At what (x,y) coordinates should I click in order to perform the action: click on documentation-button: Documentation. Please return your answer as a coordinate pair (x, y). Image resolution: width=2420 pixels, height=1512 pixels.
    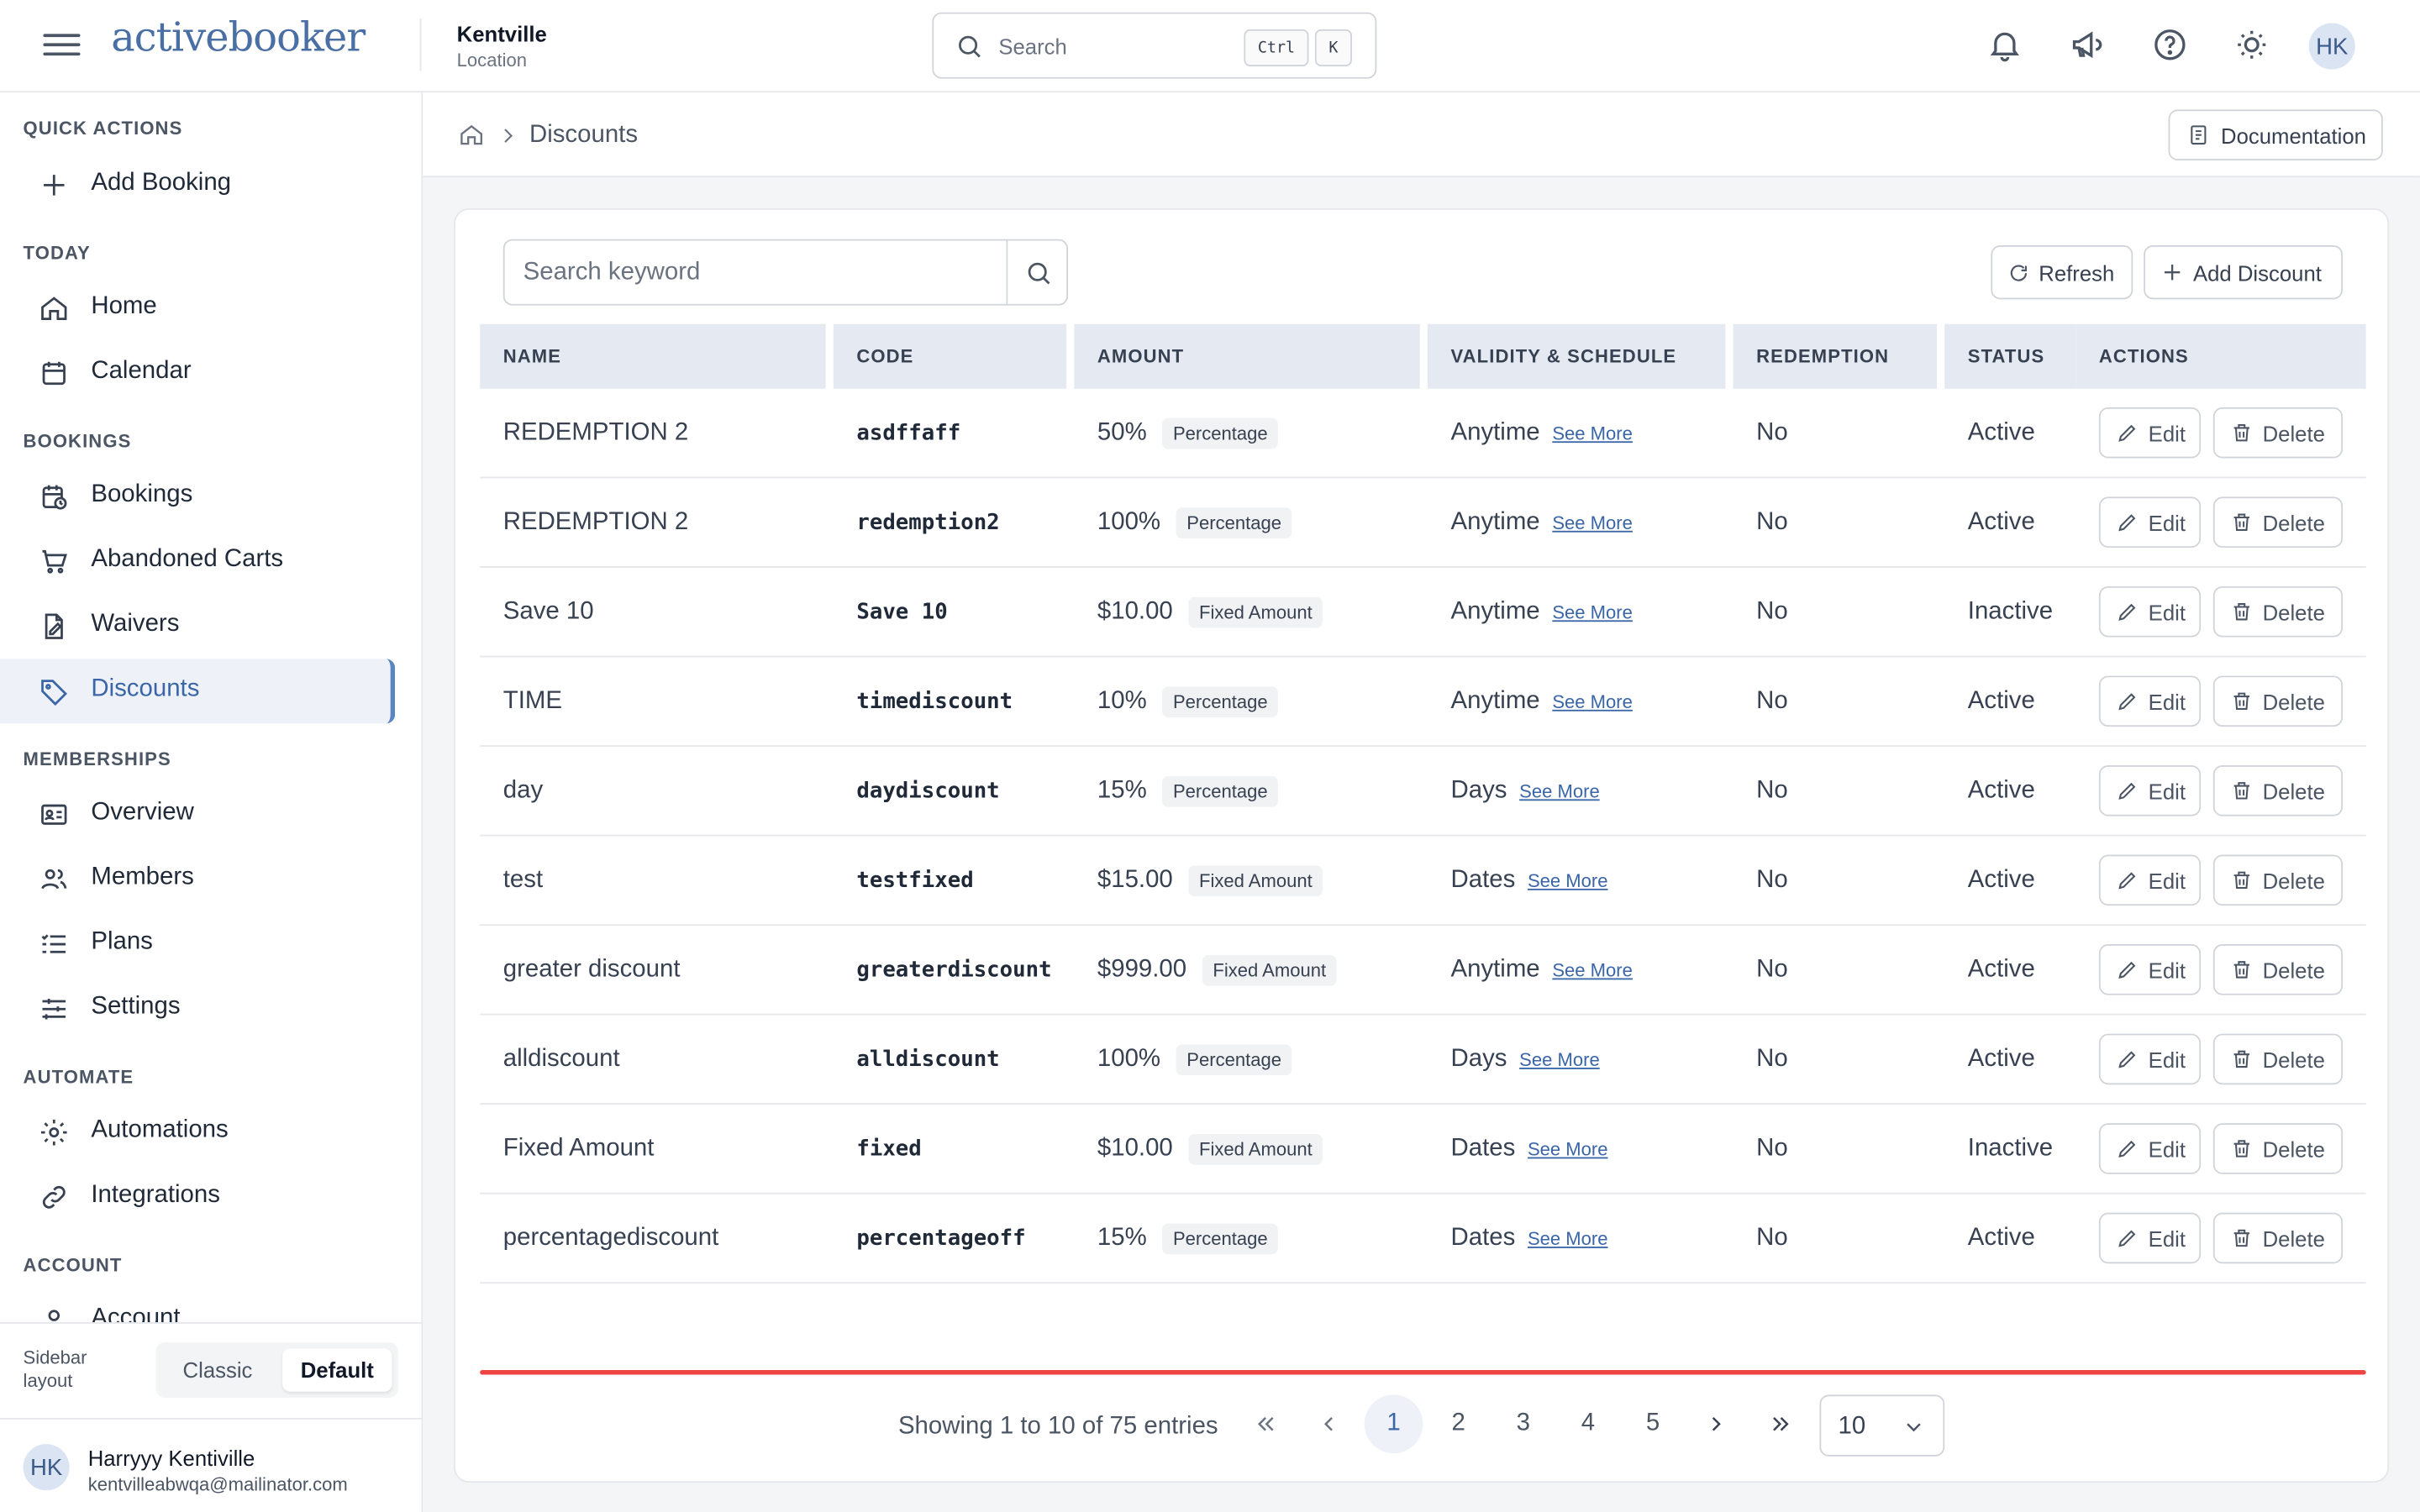
    Looking at the image, I should click on (2275, 135).